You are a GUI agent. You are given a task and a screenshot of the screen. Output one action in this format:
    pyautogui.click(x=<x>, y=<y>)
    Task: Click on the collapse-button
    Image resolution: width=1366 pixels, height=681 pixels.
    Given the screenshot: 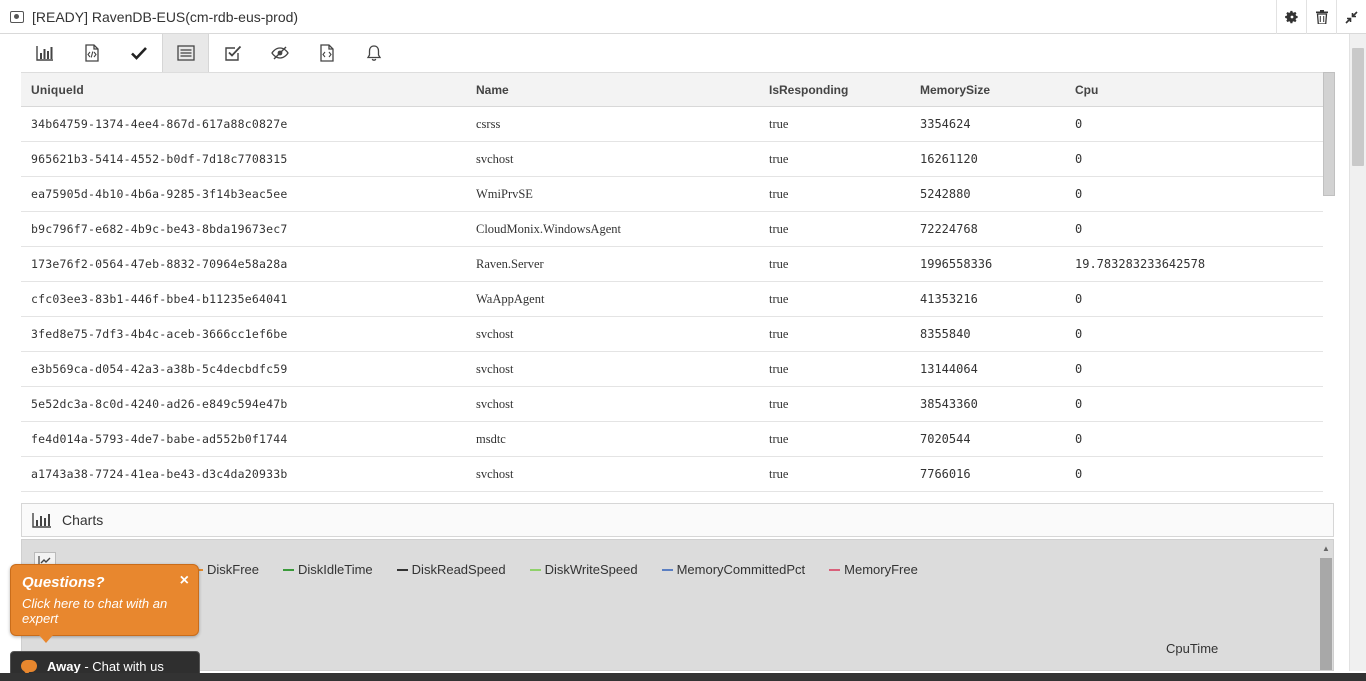 What is the action you would take?
    pyautogui.click(x=1351, y=17)
    